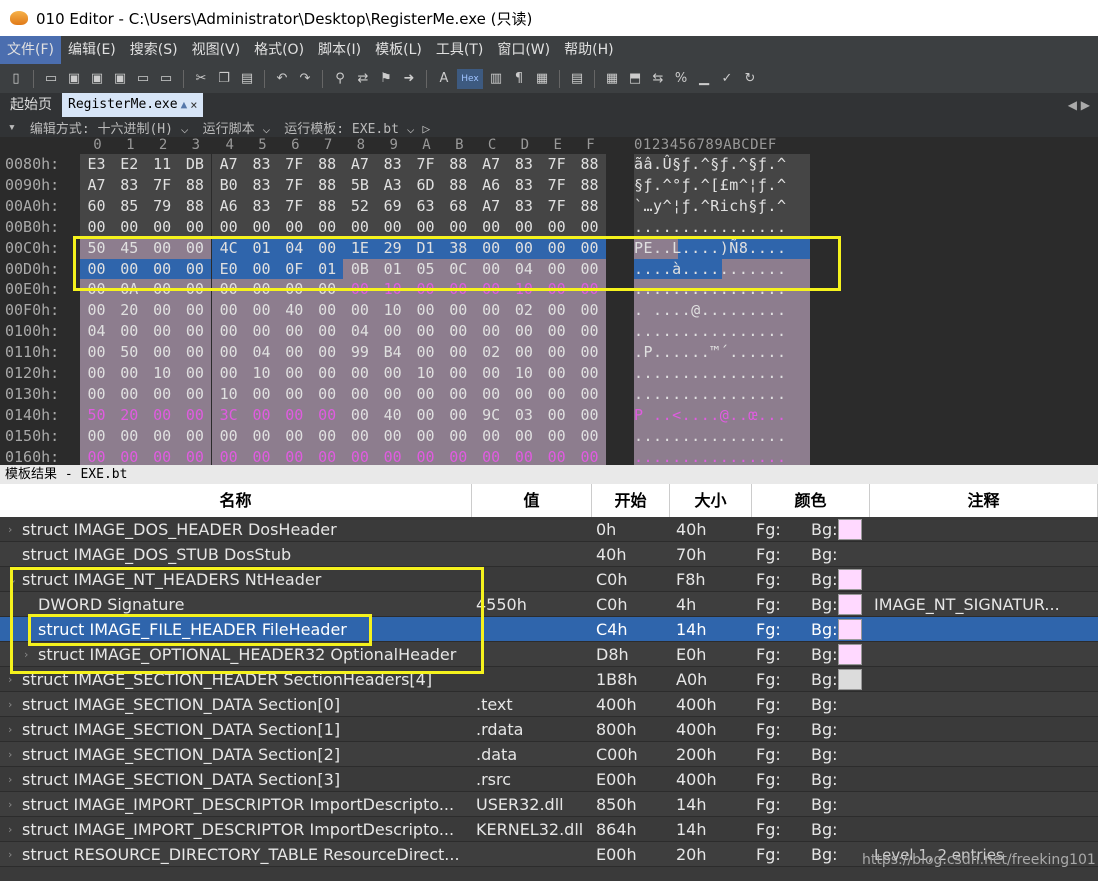 This screenshot has height=881, width=1098. I want to click on hex-byte: 60, so click(96, 206).